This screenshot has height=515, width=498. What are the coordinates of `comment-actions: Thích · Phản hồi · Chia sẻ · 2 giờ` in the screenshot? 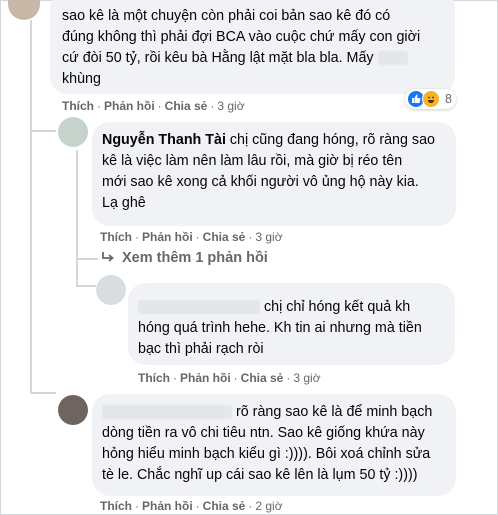 It's located at (191, 506).